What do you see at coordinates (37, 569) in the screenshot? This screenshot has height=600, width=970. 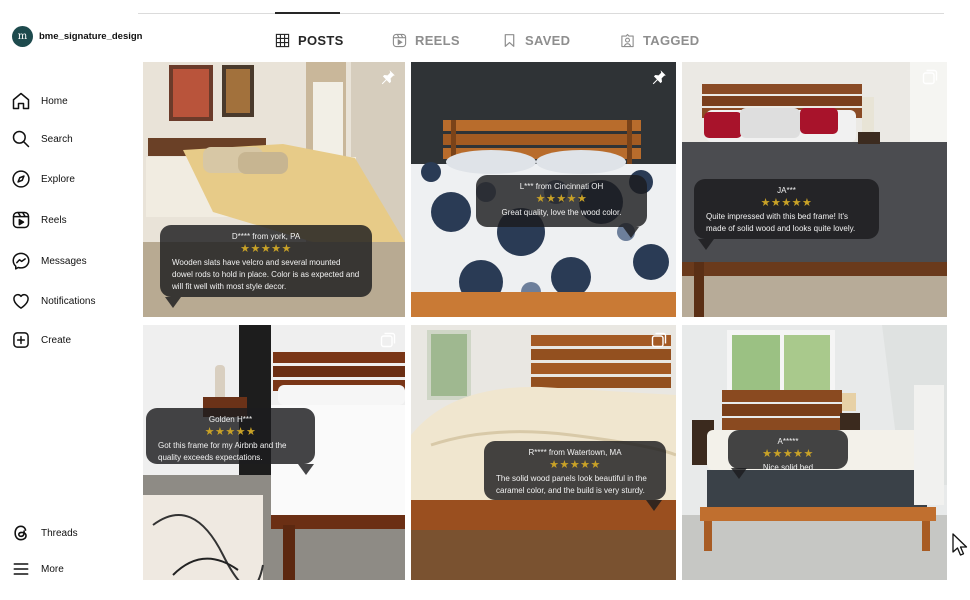 I see `sidebar-item-more: More` at bounding box center [37, 569].